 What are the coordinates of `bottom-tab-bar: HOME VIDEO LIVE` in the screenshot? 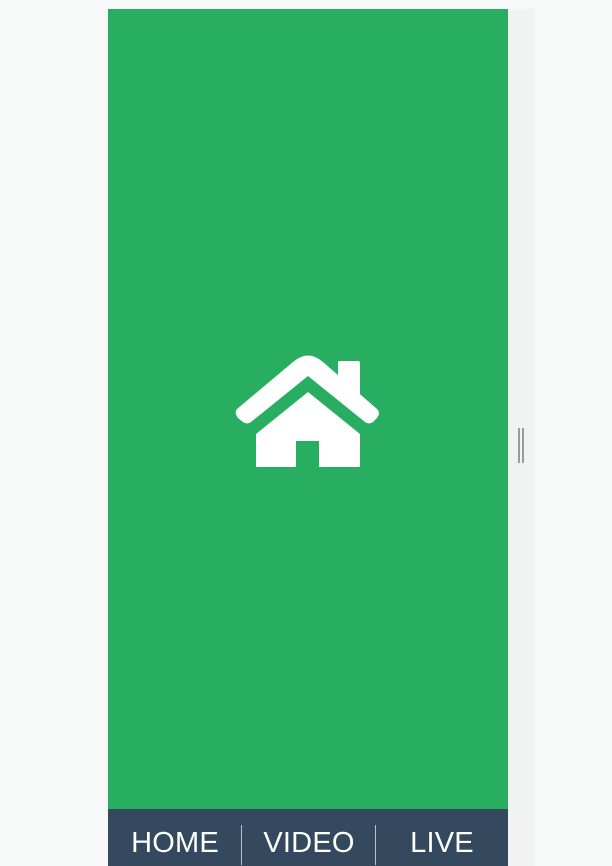 It's located at (308, 837).